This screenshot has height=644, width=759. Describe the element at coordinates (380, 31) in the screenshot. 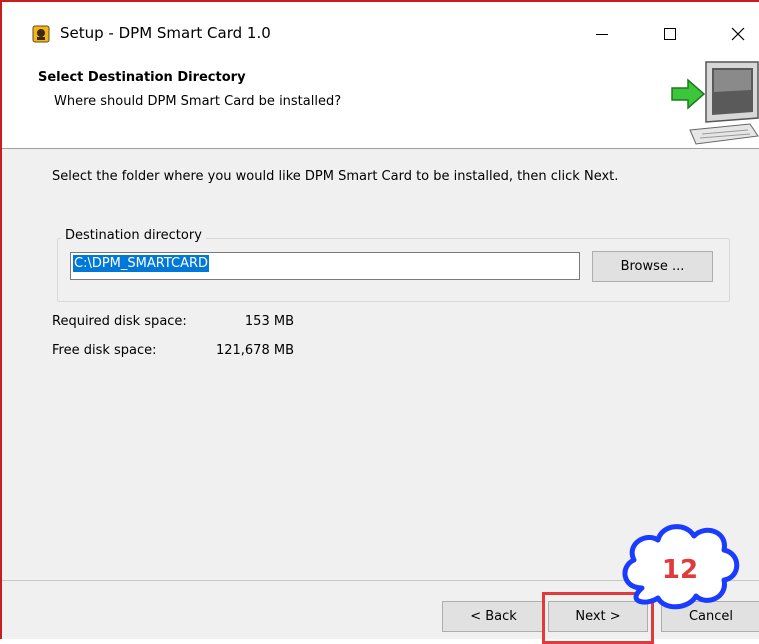

I see `title-bar: Setup - DPM Smart Card 1.0` at that location.